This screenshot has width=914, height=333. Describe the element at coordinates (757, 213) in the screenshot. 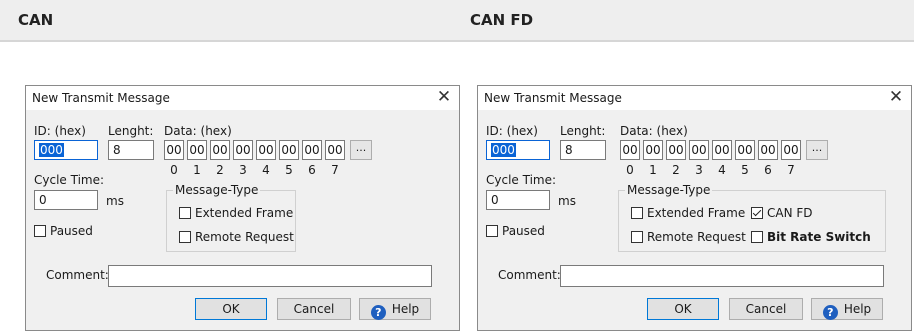

I see `can-fd-box` at that location.